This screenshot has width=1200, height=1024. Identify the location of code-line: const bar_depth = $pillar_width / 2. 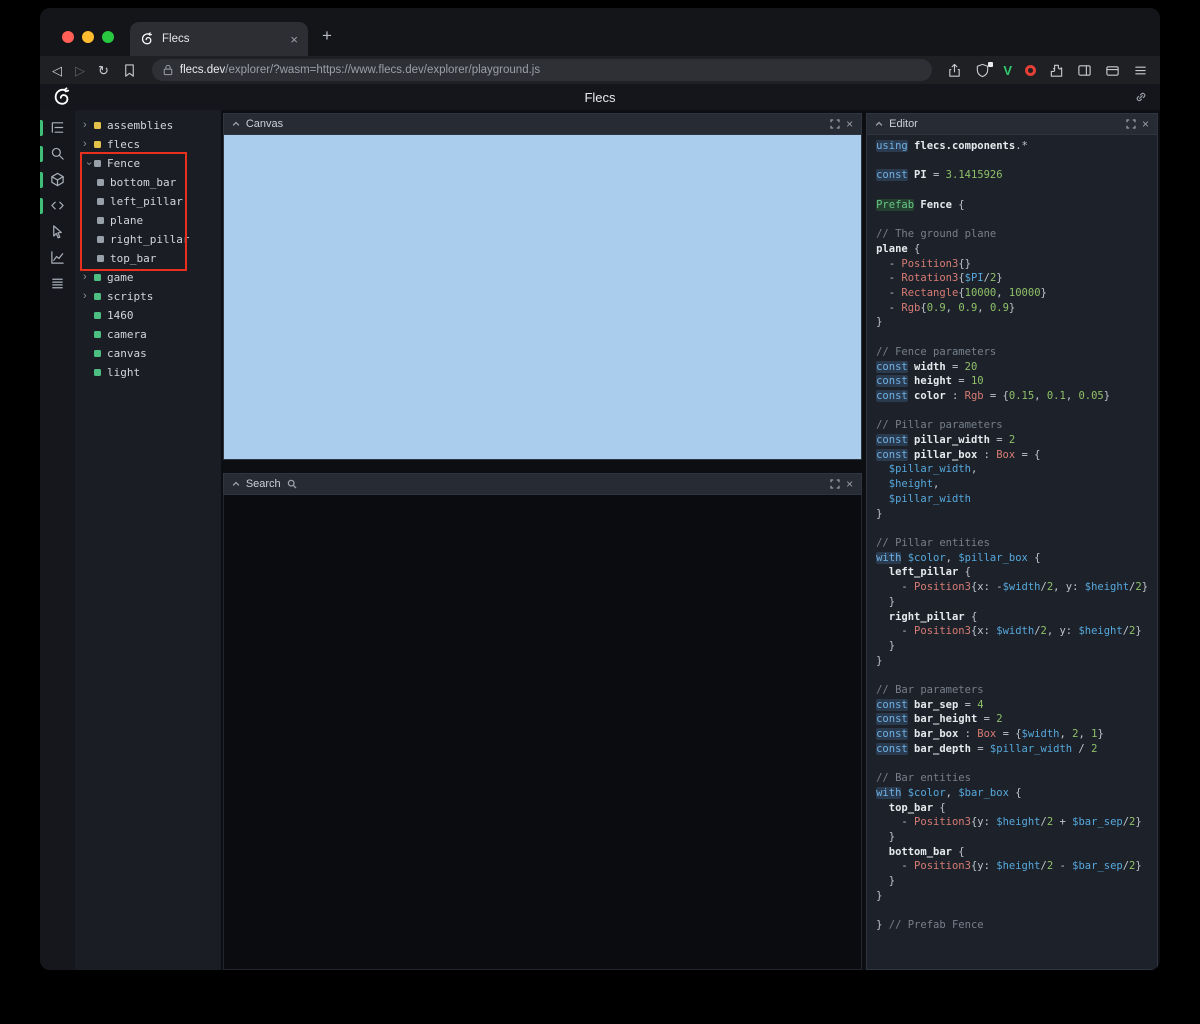
(987, 748).